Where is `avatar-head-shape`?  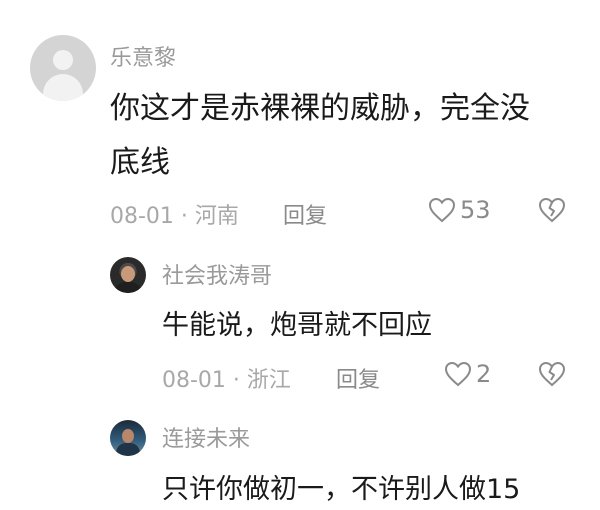
avatar-head-shape is located at coordinates (63, 60).